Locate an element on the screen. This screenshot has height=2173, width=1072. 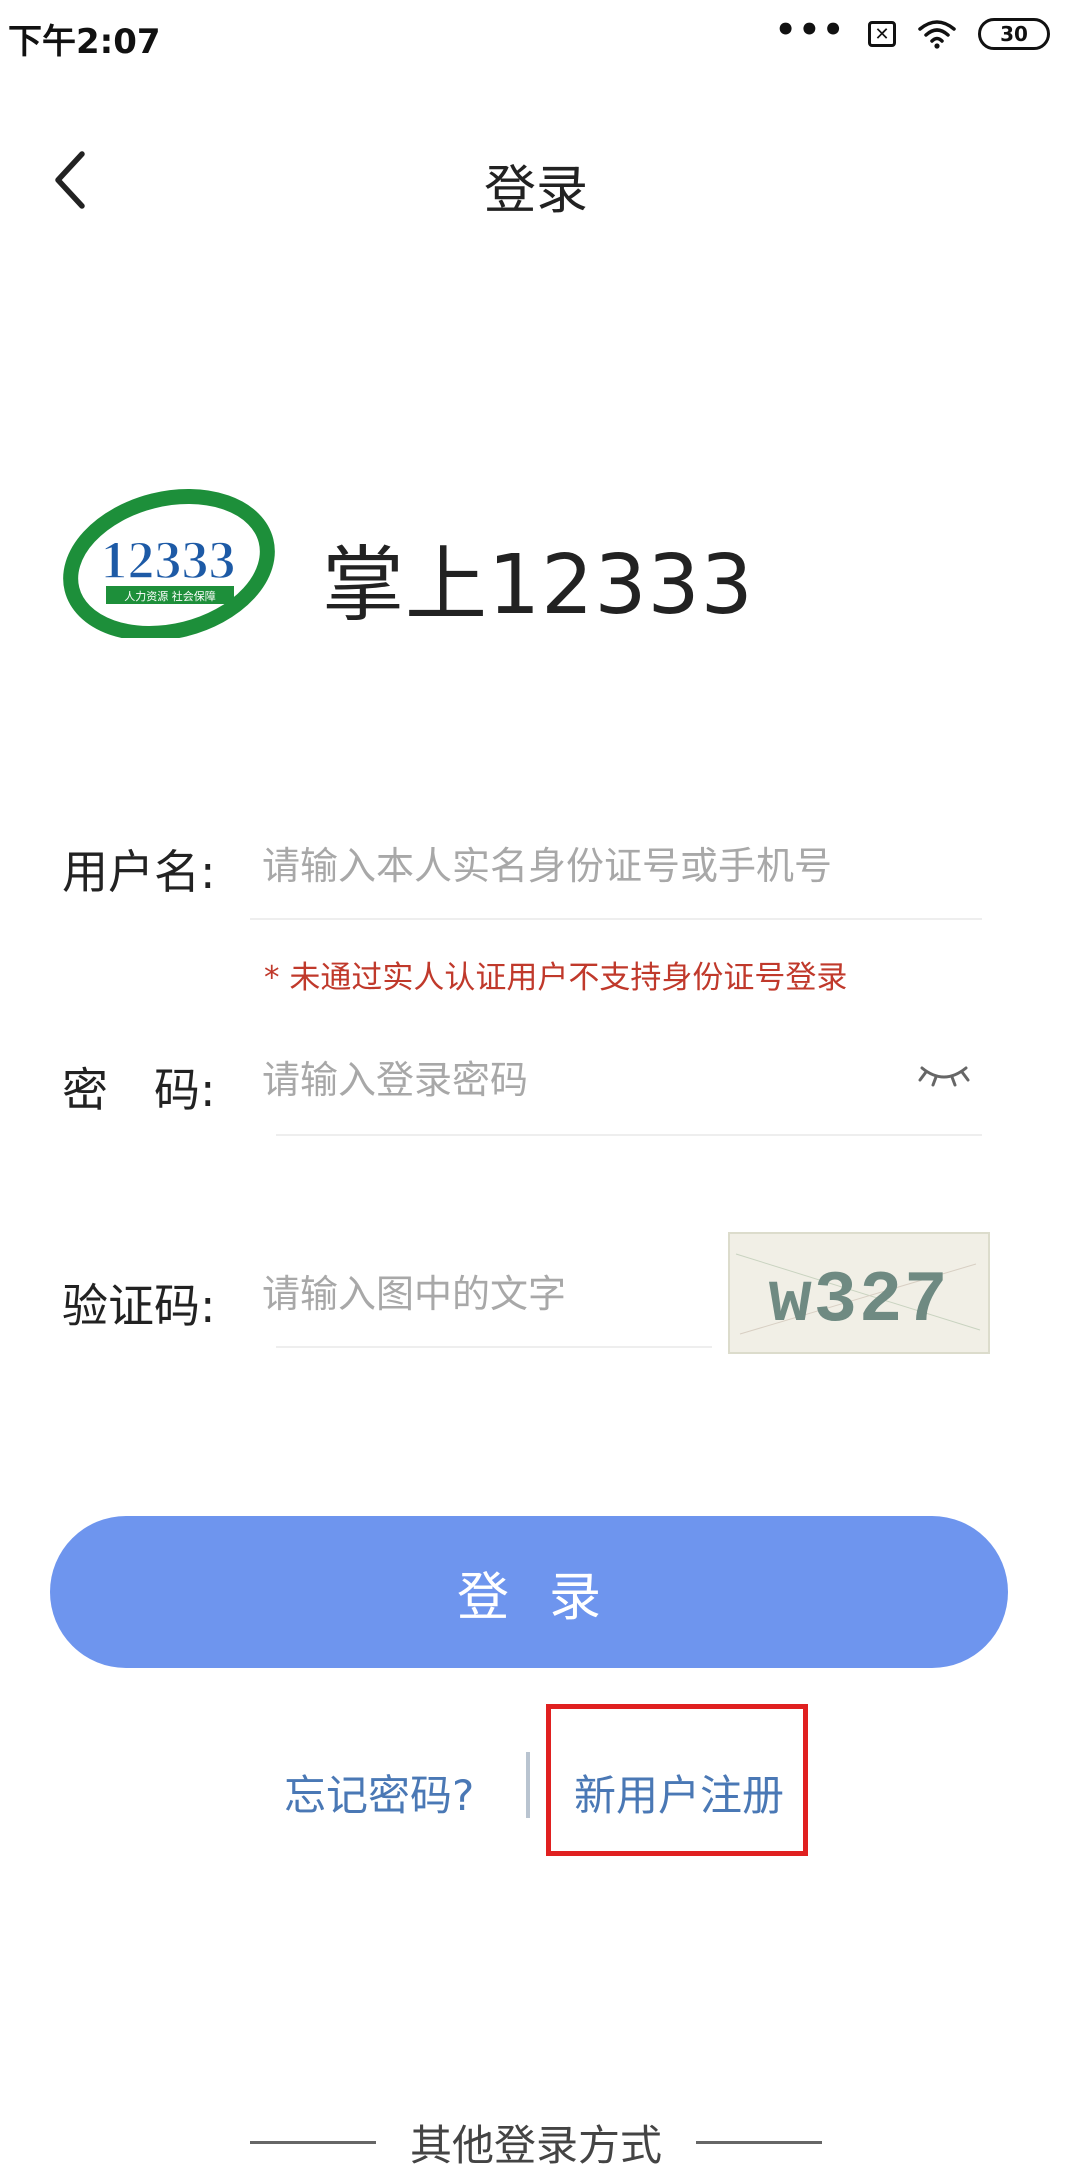
username-underline is located at coordinates (616, 919).